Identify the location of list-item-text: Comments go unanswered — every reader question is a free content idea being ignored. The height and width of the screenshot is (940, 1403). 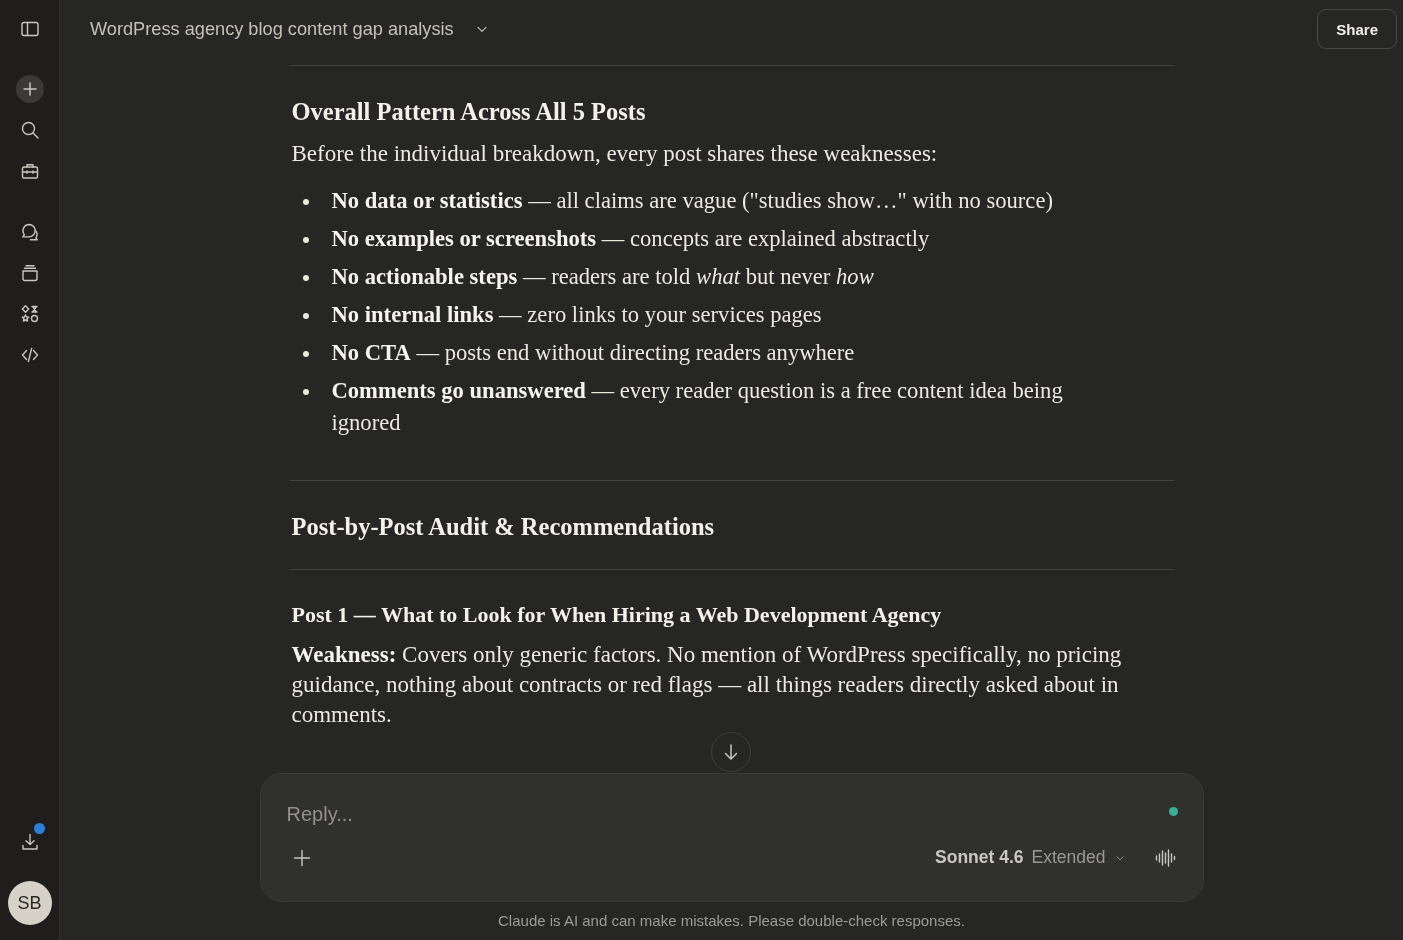
(697, 407).